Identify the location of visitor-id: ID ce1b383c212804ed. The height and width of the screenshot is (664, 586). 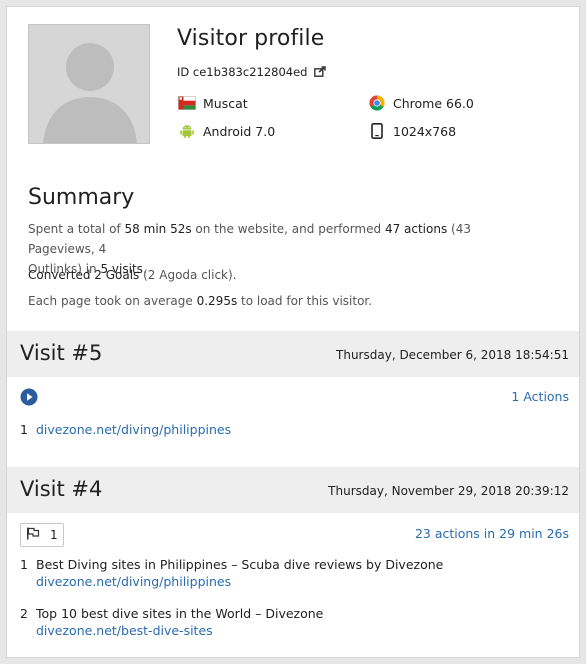
(251, 72).